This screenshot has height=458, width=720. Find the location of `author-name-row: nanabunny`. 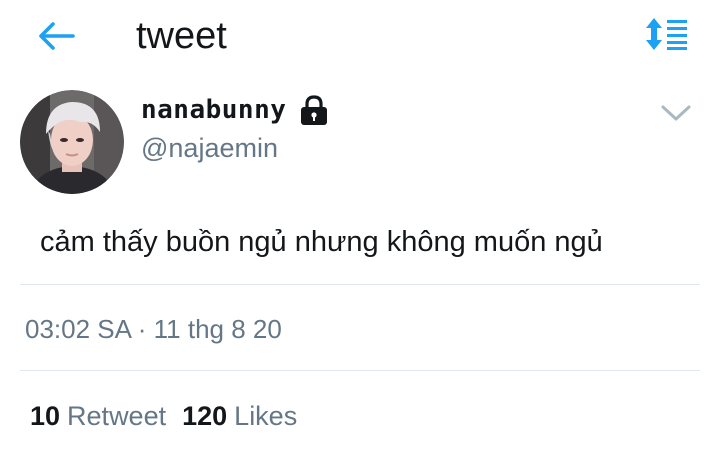

author-name-row: nanabunny is located at coordinates (235, 110).